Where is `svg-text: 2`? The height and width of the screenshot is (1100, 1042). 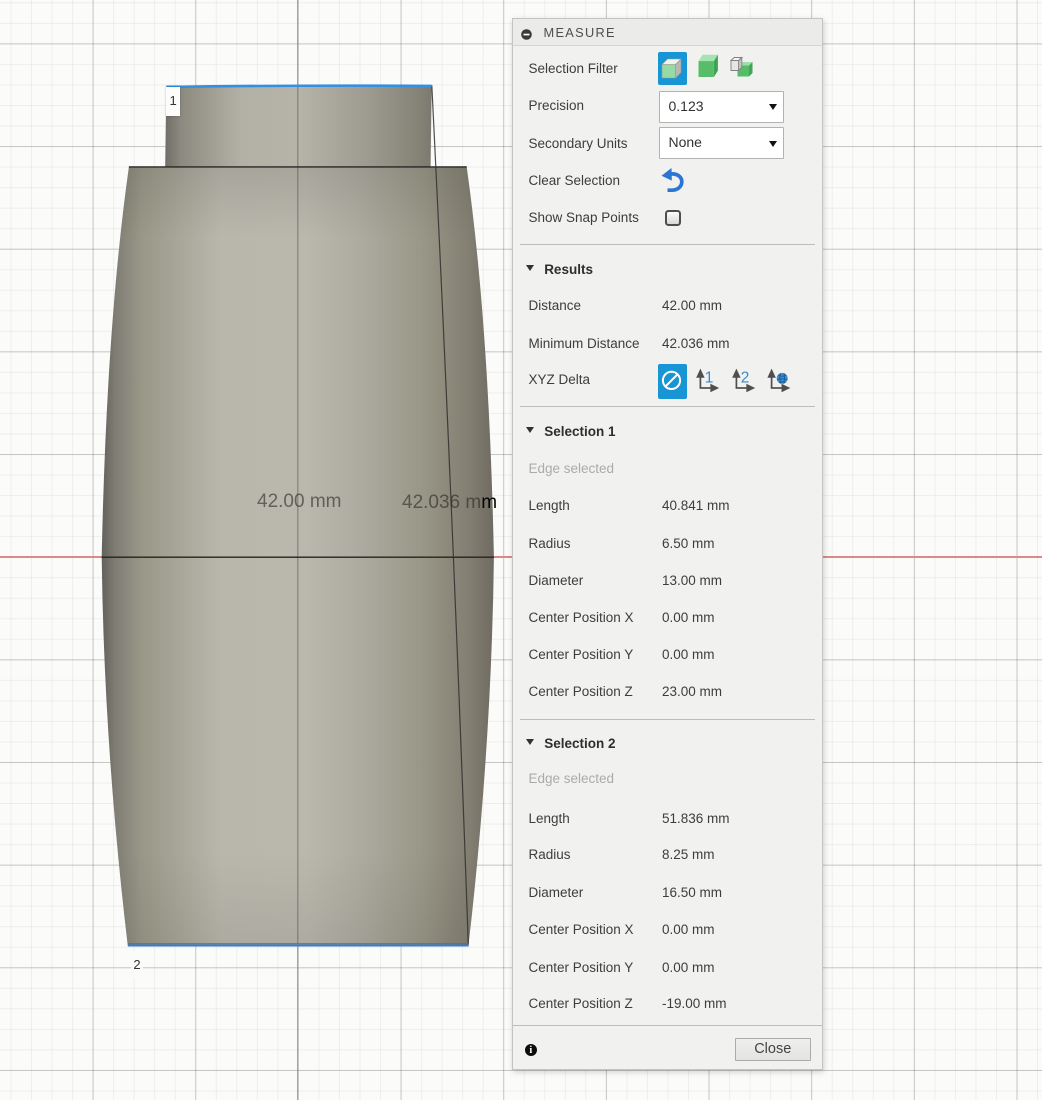 svg-text: 2 is located at coordinates (745, 378).